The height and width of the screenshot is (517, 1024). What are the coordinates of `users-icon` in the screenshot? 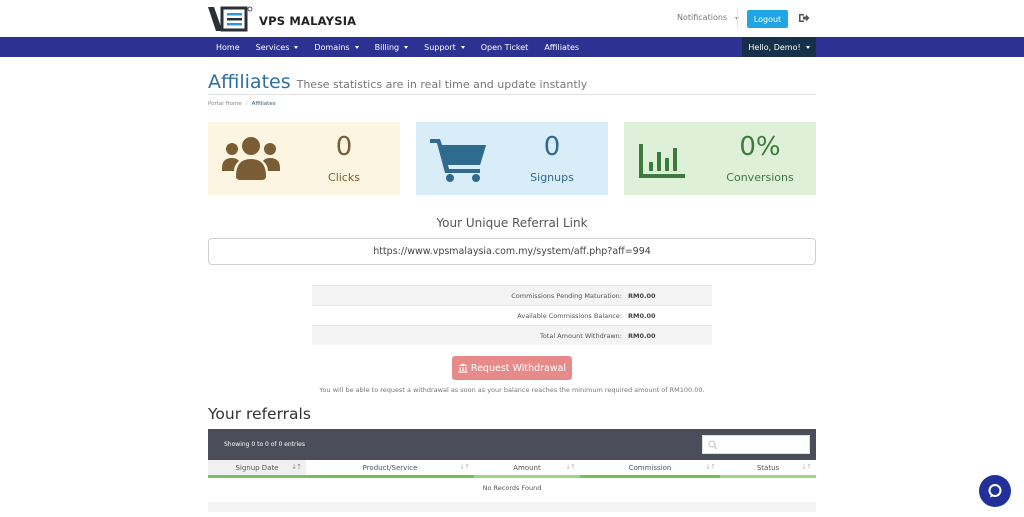 It's located at (251, 158).